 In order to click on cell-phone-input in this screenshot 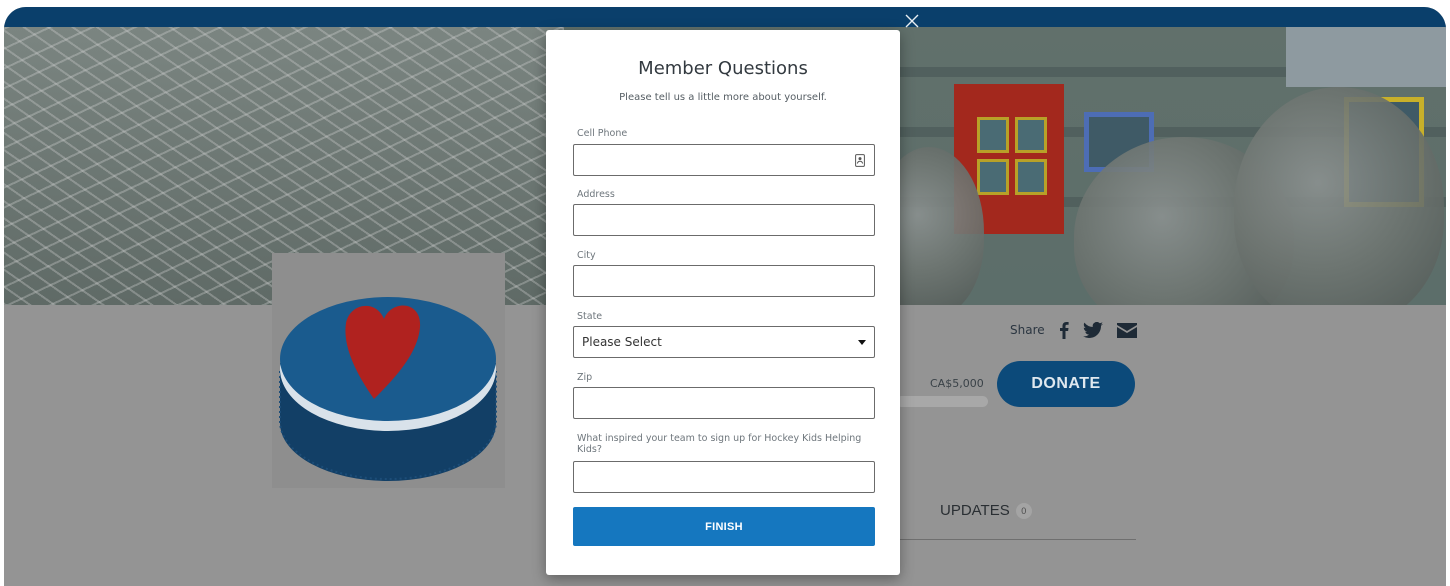, I will do `click(724, 160)`.